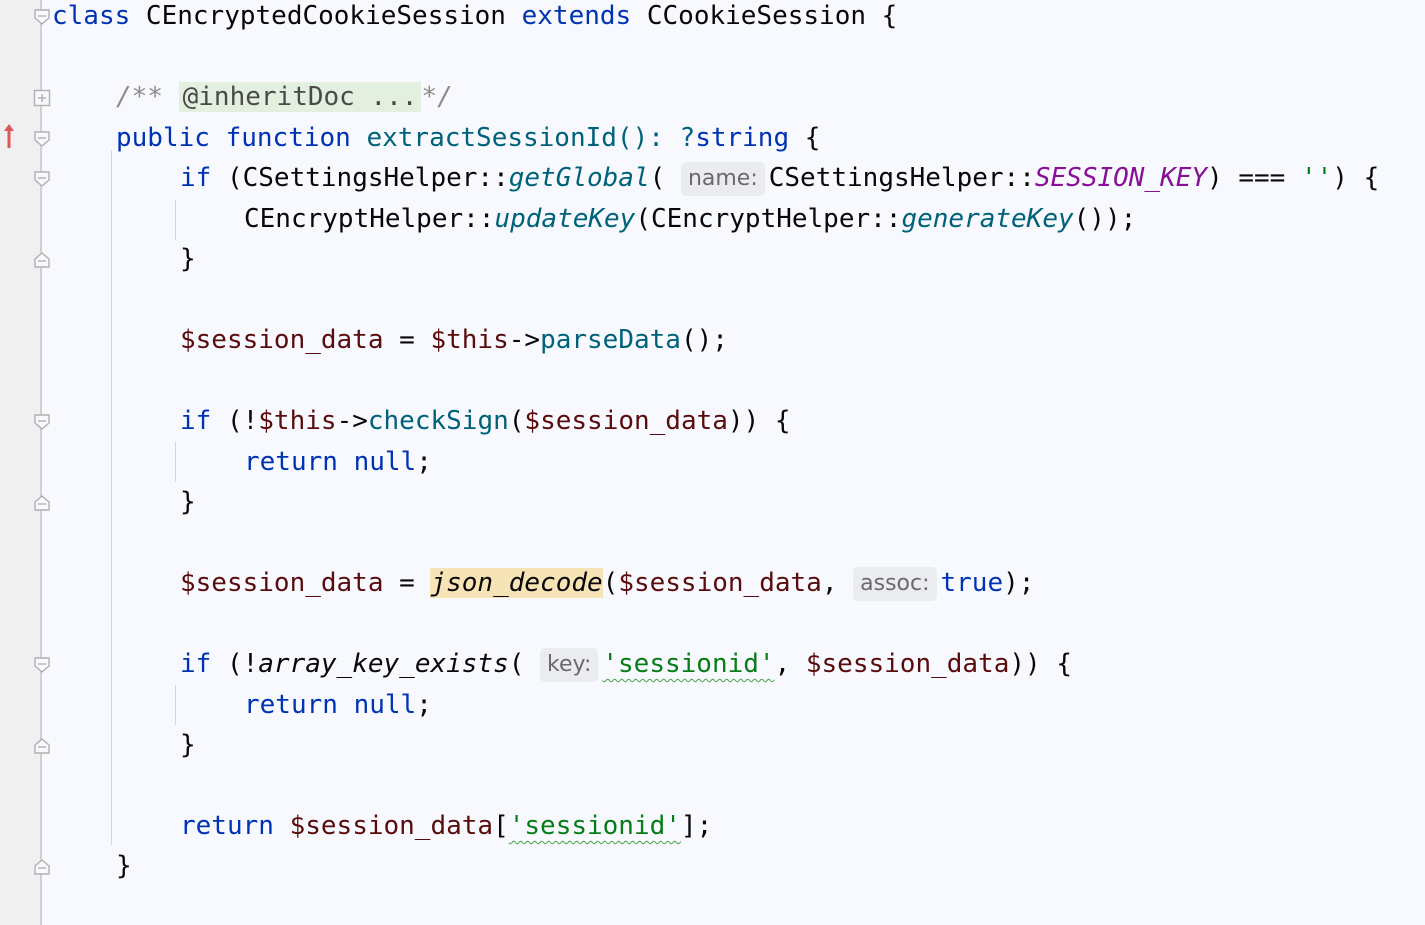 This screenshot has height=925, width=1425. Describe the element at coordinates (1316, 178) in the screenshot. I see `string: ''` at that location.